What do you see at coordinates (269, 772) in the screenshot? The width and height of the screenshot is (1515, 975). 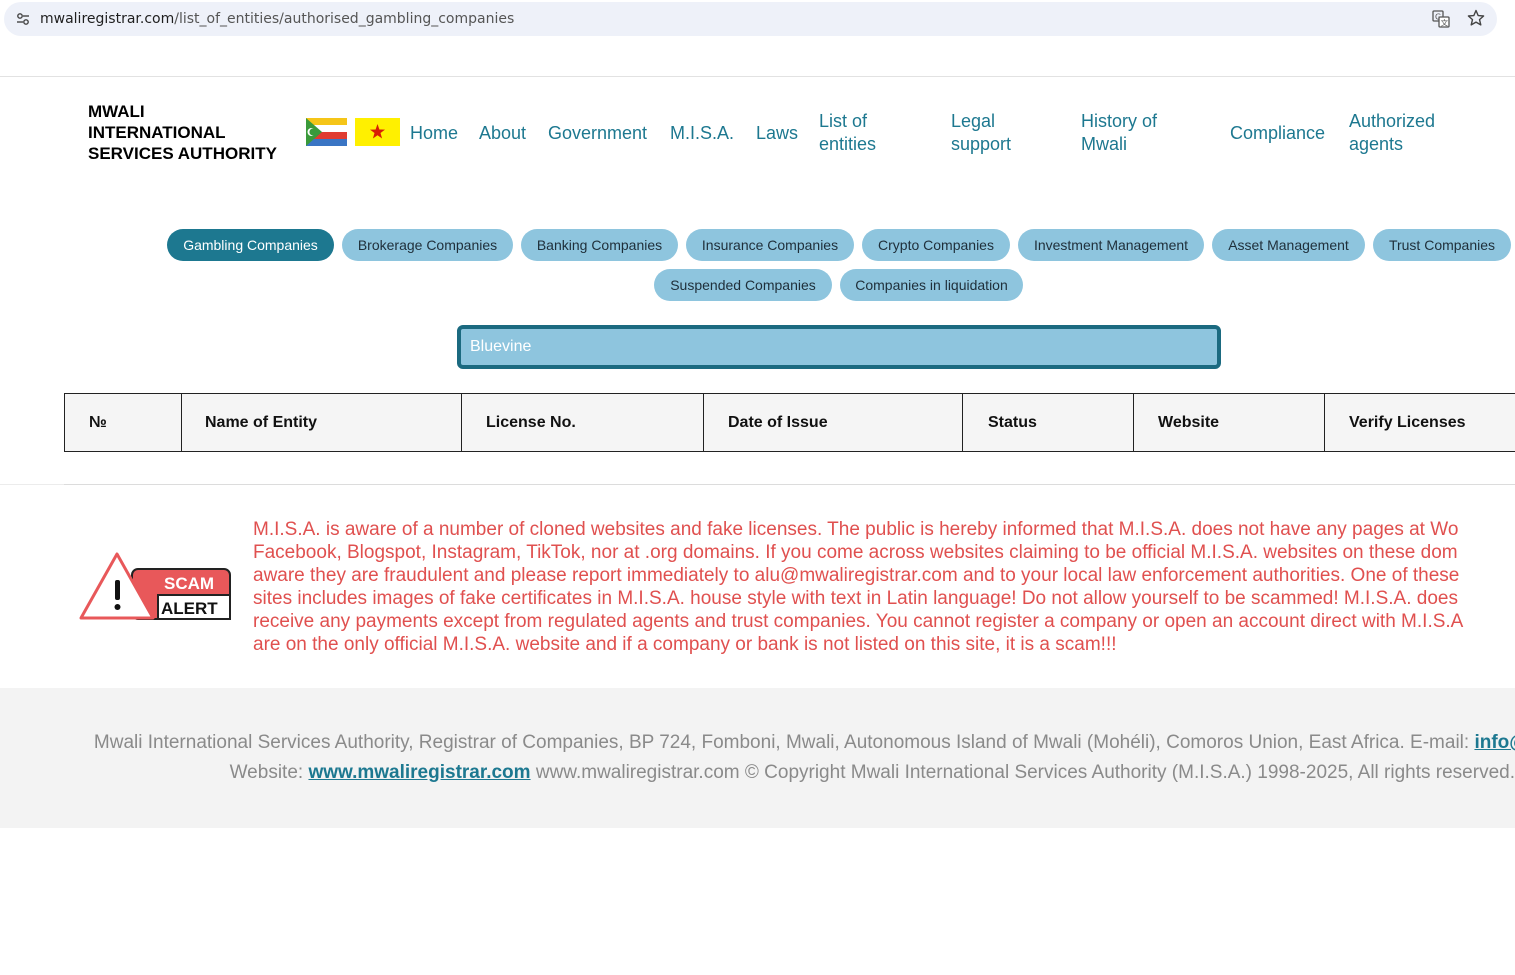 I see `footer-website-label: Website:` at bounding box center [269, 772].